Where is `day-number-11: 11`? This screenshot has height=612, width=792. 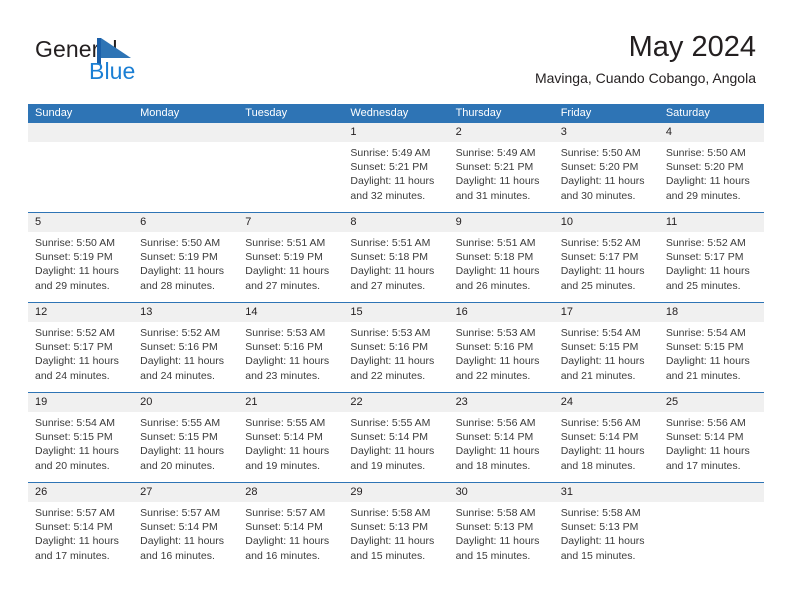 day-number-11: 11 is located at coordinates (711, 222).